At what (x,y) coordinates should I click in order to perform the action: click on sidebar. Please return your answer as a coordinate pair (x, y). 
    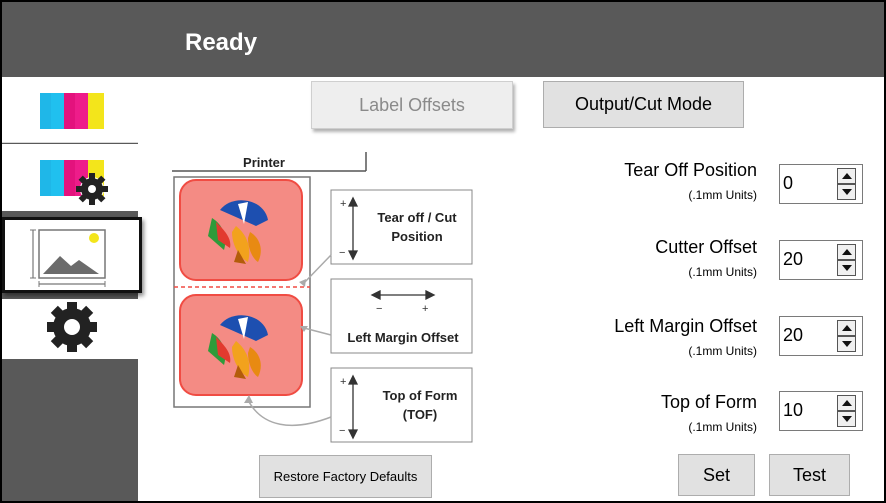
    Looking at the image, I should click on (72, 289).